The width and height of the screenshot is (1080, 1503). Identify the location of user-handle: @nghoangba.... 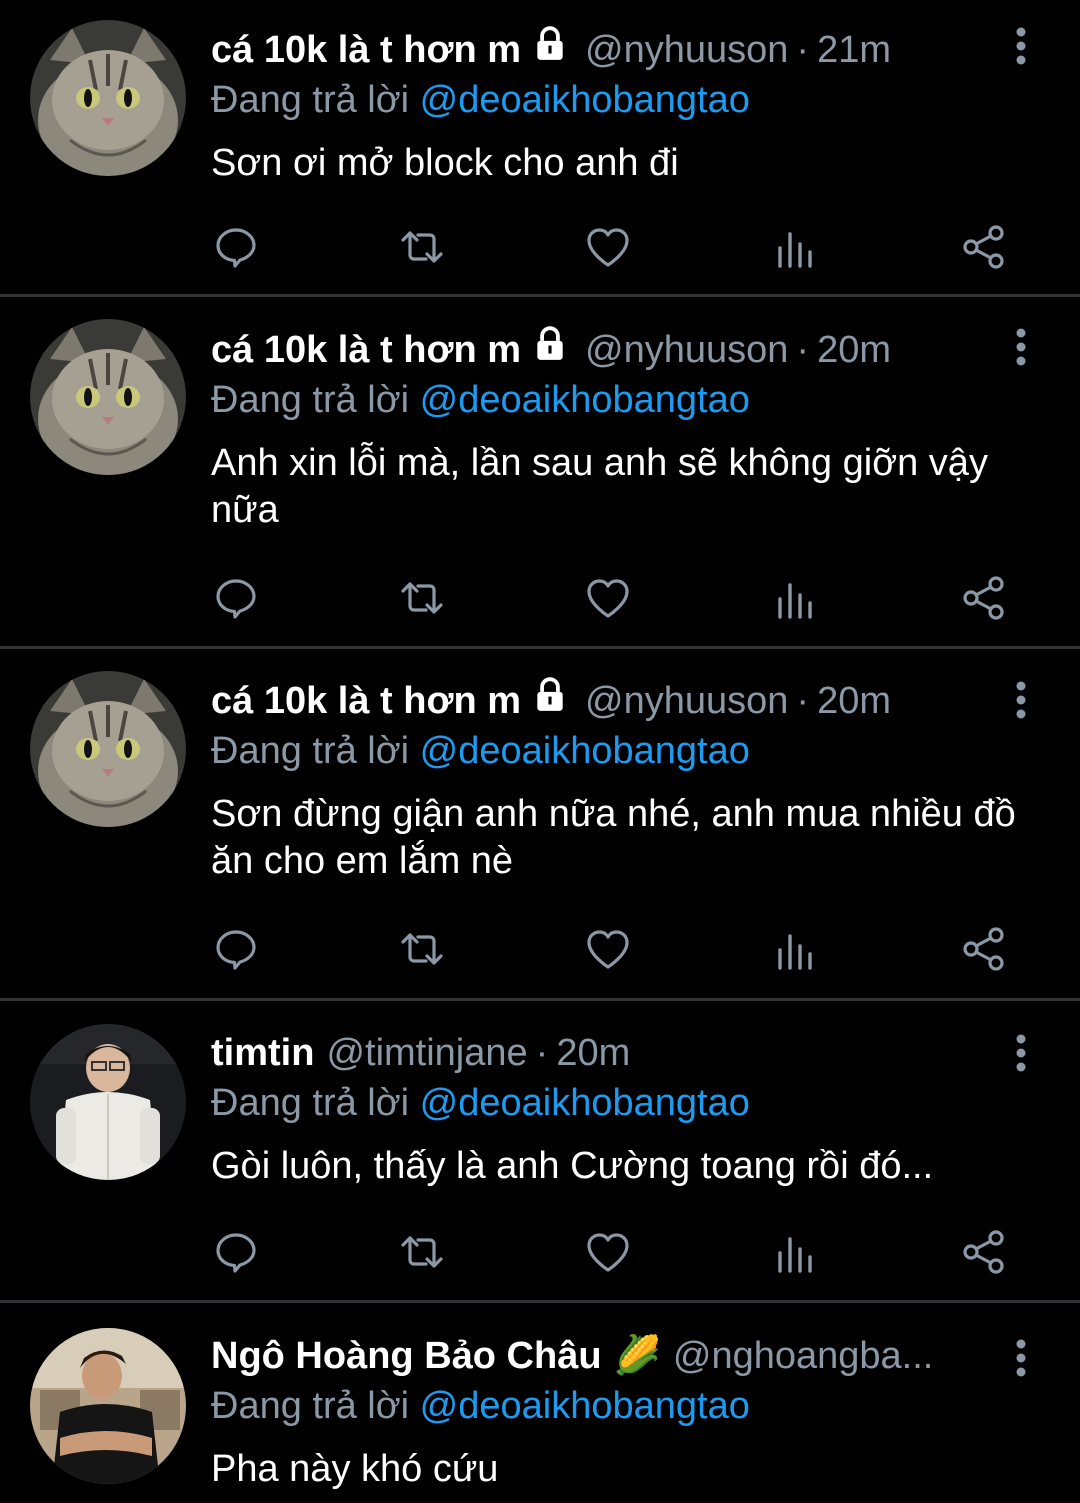
(803, 1356).